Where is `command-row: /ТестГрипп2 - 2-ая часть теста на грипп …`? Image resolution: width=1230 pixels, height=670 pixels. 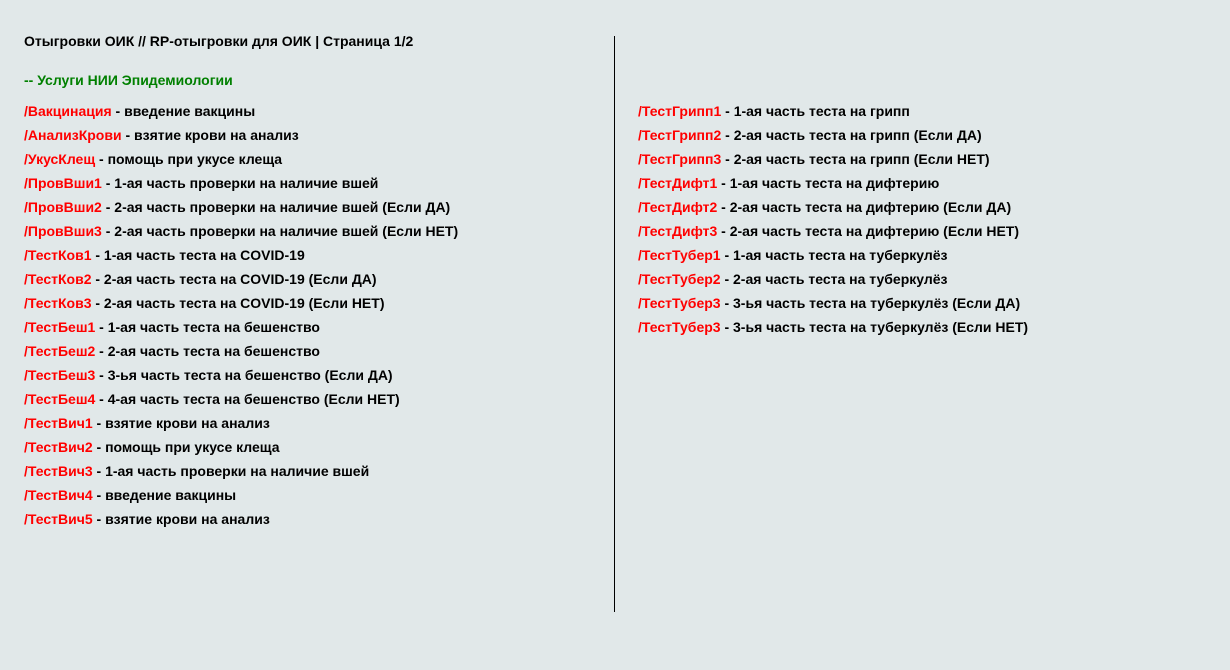
command-row: /ТестГрипп2 - 2-ая часть теста на грипп … is located at coordinates (833, 137).